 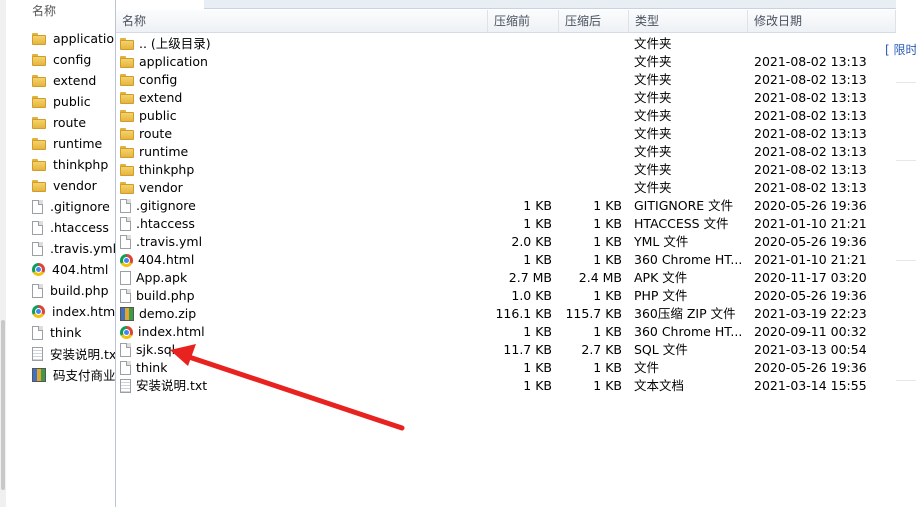 I want to click on file-name: sjk.sql, so click(x=156, y=349).